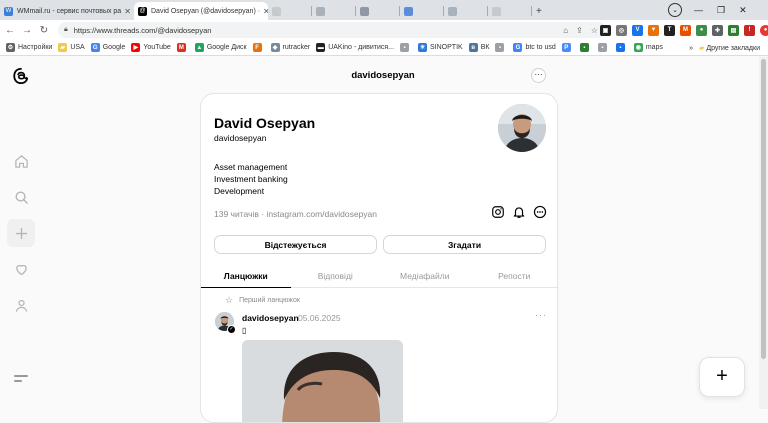  I want to click on bookmark-label: rutracker, so click(296, 47).